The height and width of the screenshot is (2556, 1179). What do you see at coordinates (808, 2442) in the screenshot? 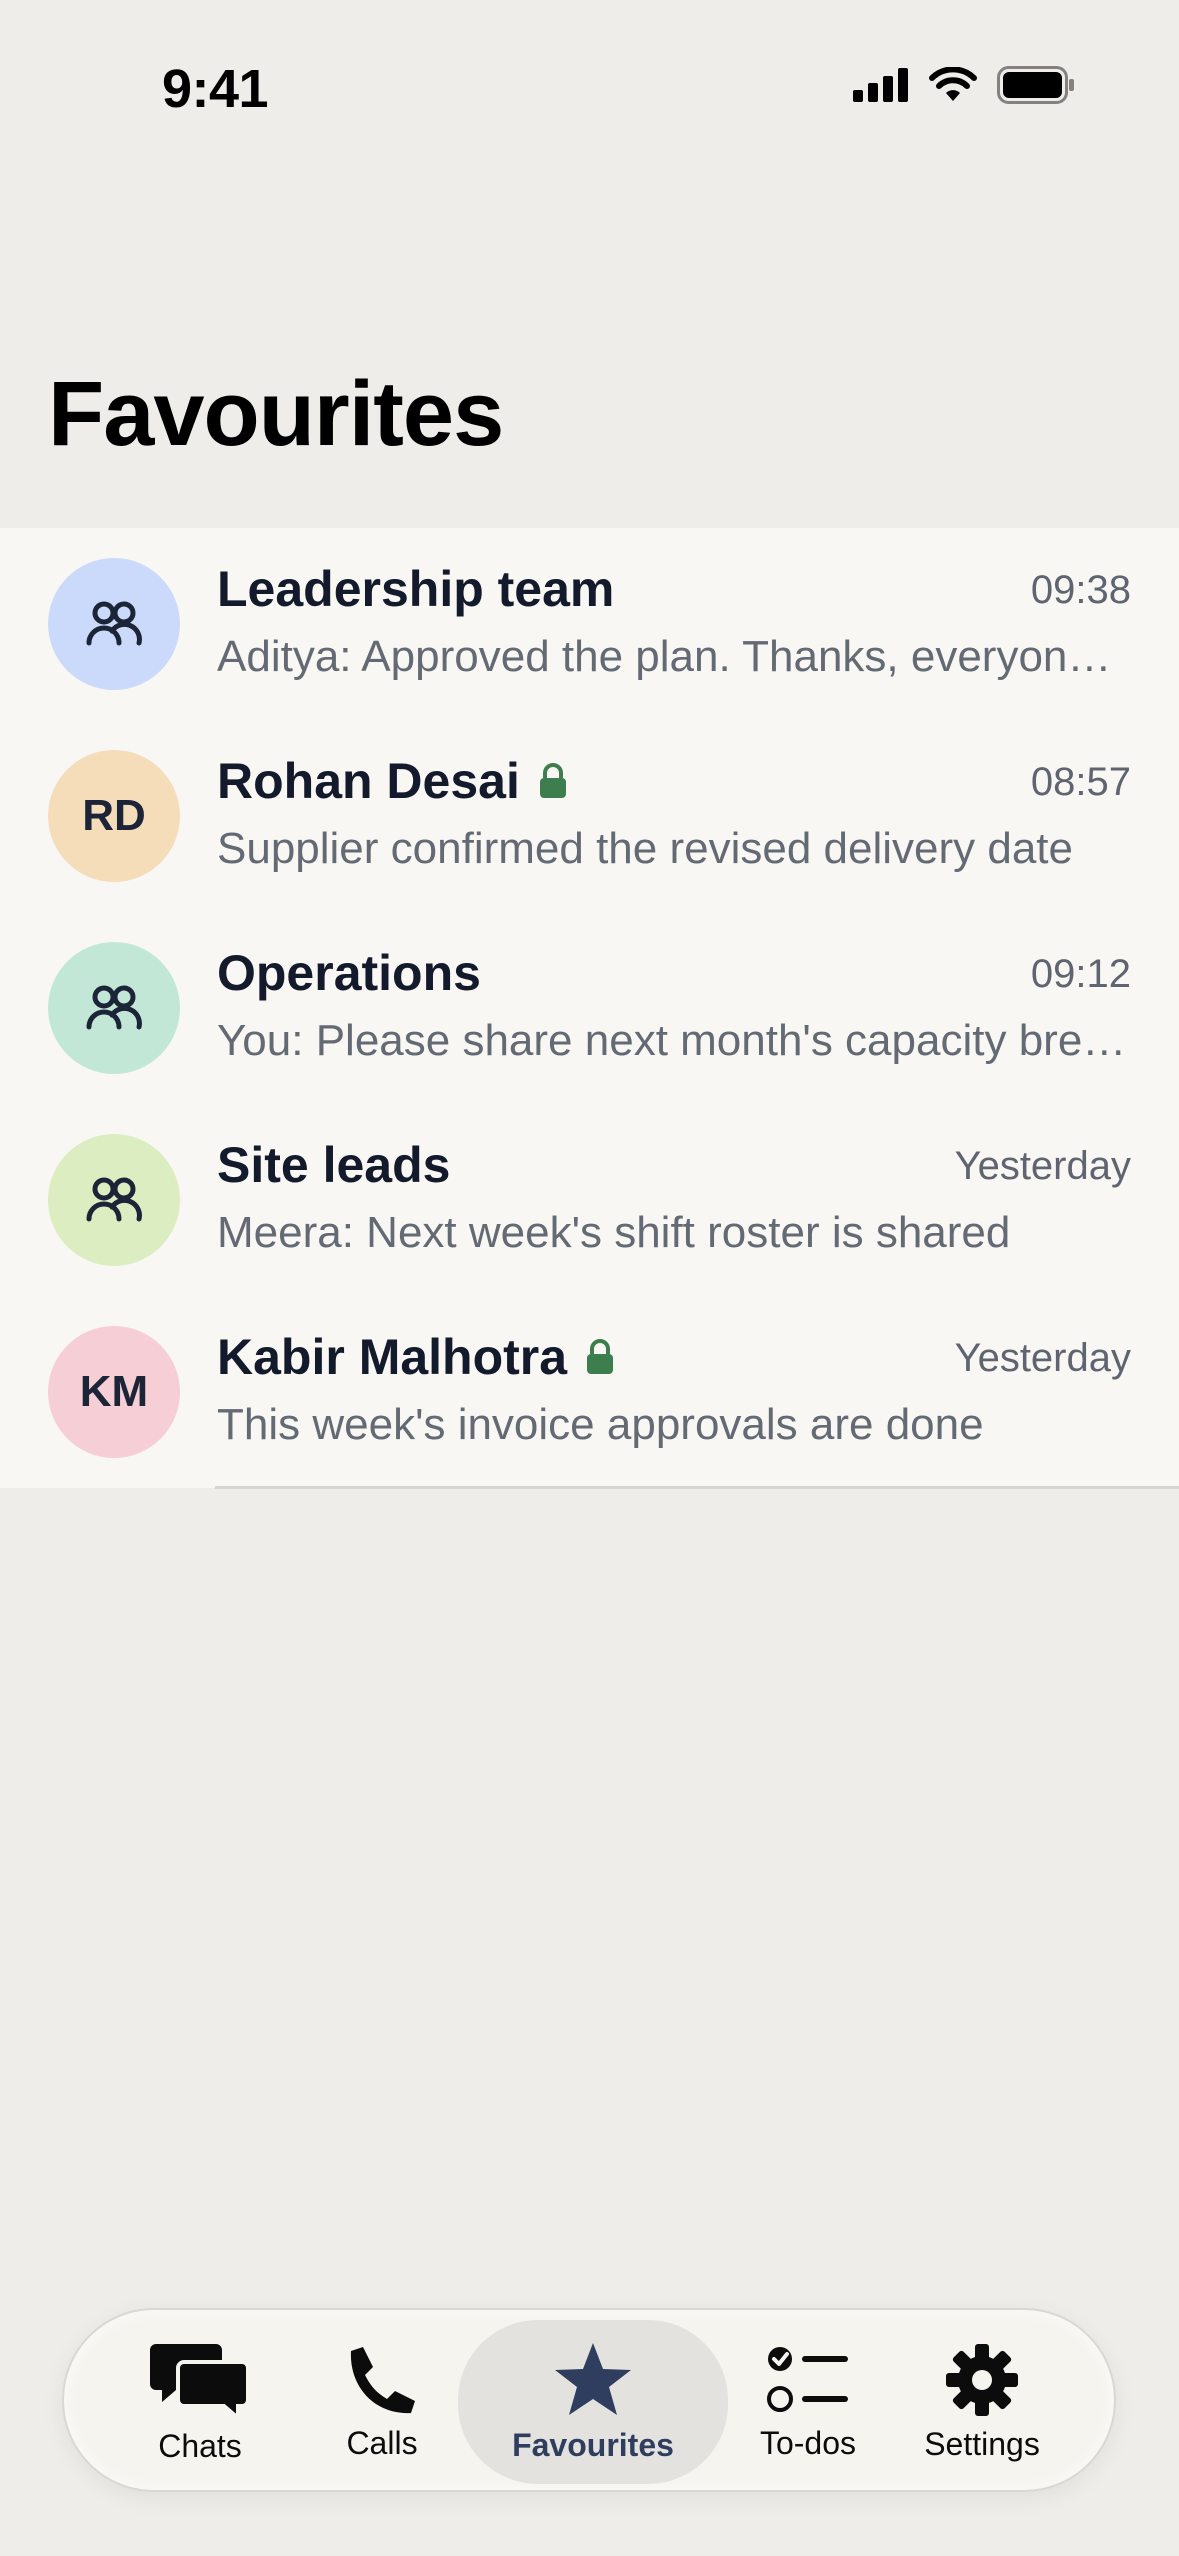
I see `tab-label: To-dos` at bounding box center [808, 2442].